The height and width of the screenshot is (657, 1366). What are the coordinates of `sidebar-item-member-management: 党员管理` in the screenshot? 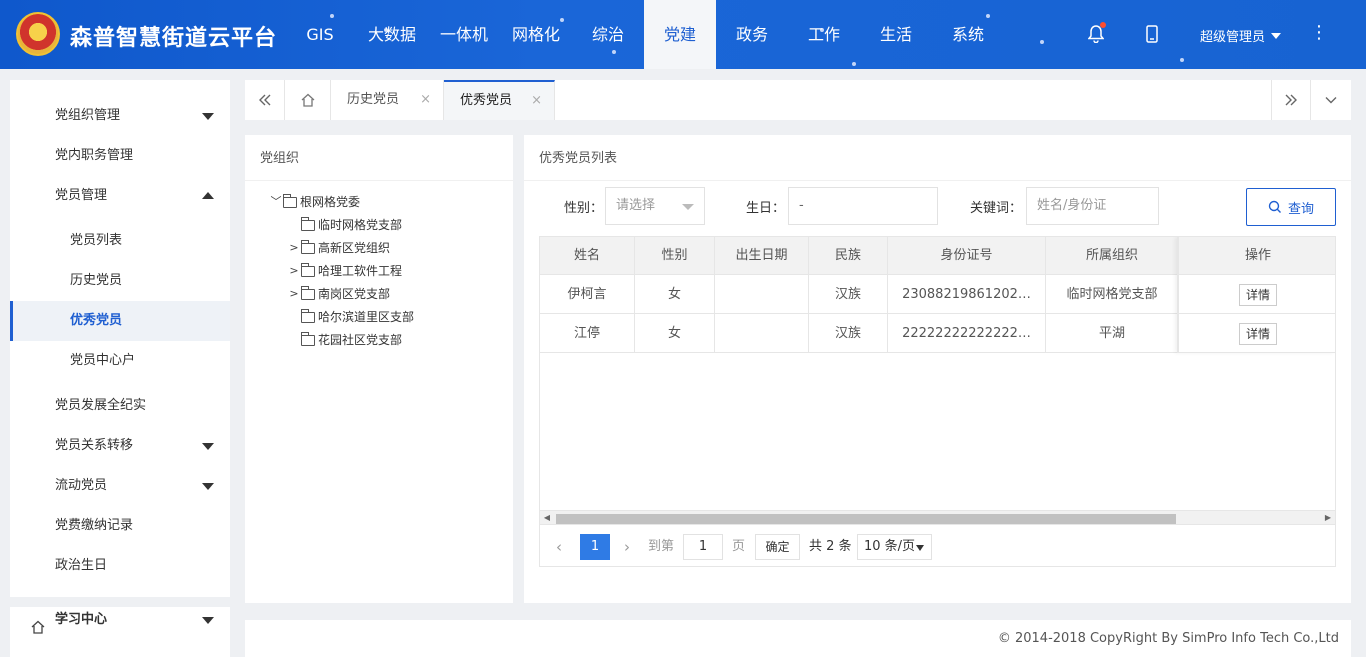 It's located at (120, 196).